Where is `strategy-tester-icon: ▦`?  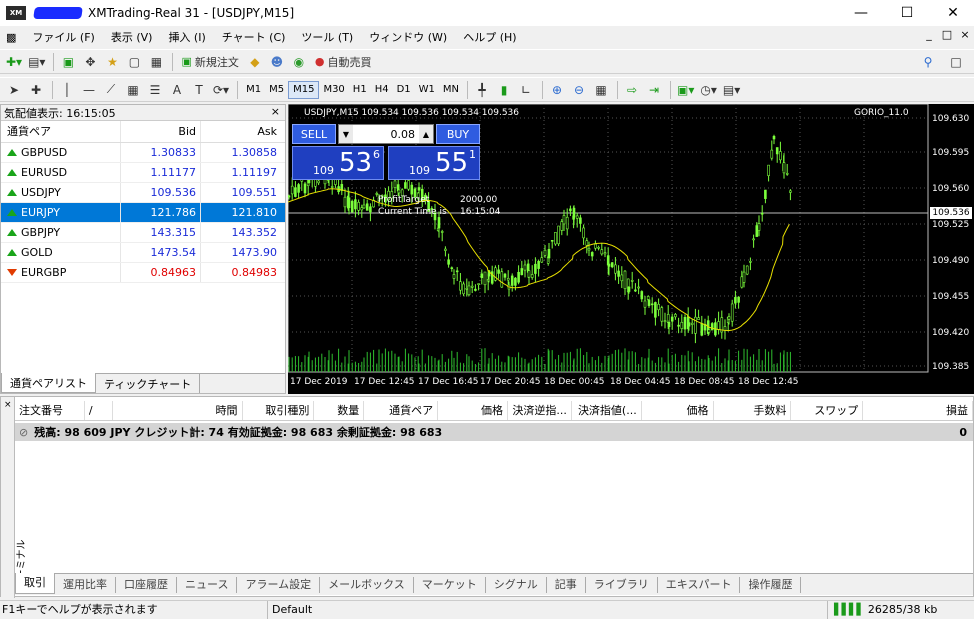
strategy-tester-icon: ▦ is located at coordinates (156, 62).